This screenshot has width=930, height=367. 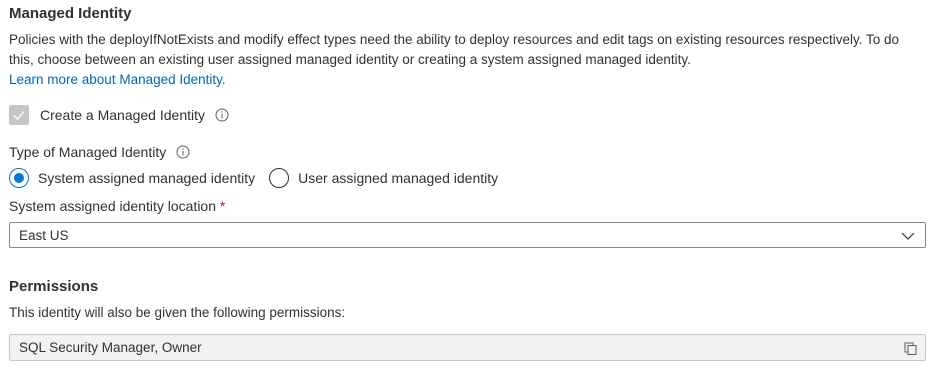 I want to click on permissions-title: Permissions, so click(x=54, y=286).